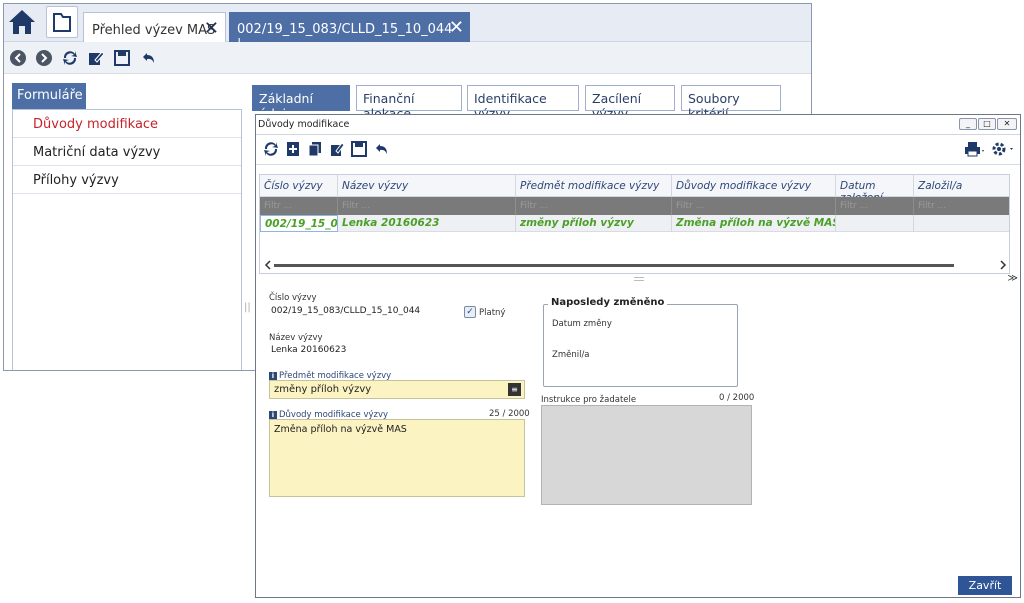 The height and width of the screenshot is (603, 1024). I want to click on table-cell: změny příloh výzvy, so click(594, 223).